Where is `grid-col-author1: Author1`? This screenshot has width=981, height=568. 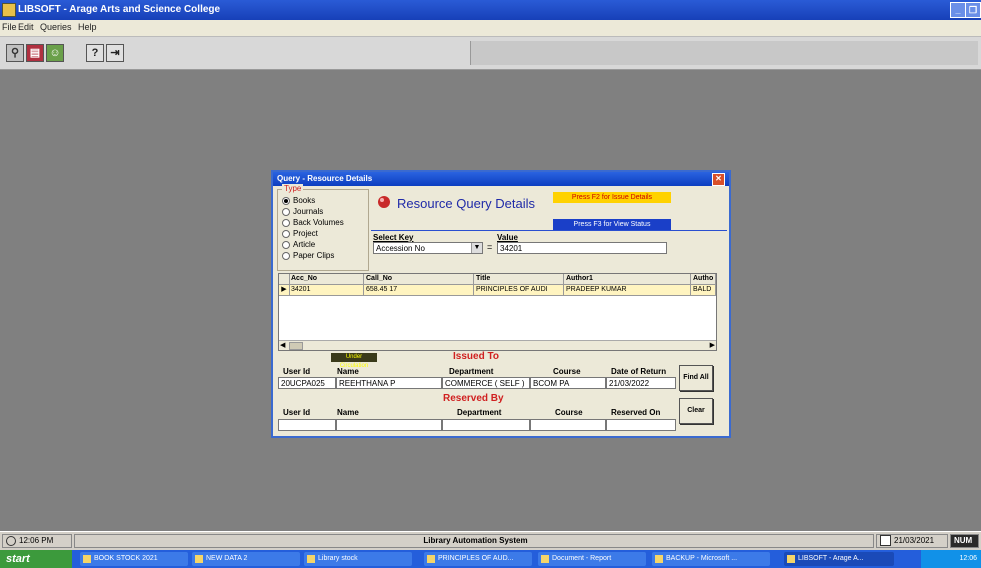 grid-col-author1: Author1 is located at coordinates (627, 279).